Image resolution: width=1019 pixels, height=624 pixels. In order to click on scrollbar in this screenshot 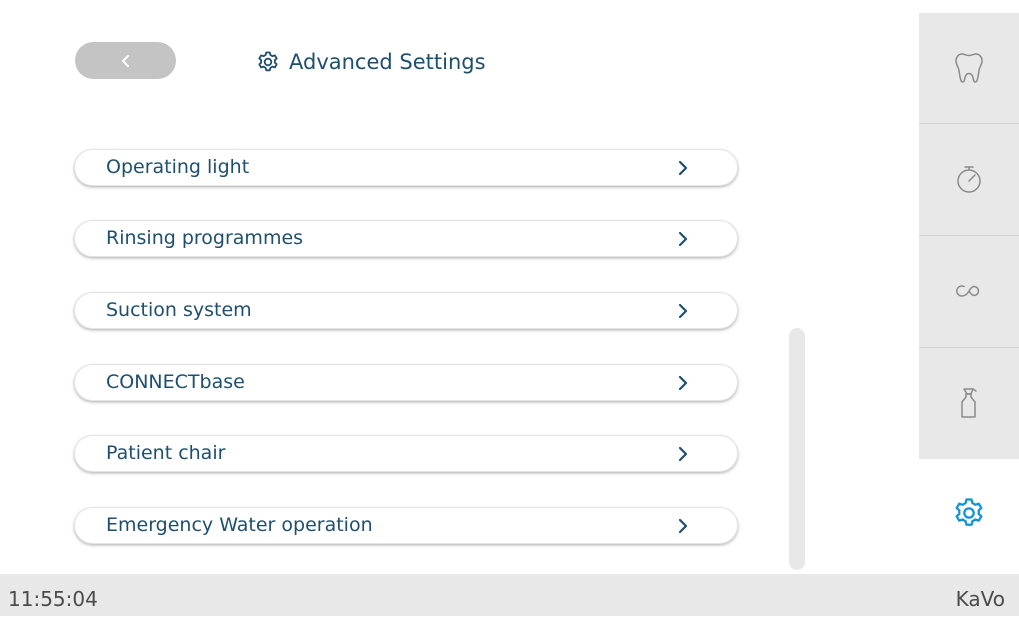, I will do `click(797, 449)`.